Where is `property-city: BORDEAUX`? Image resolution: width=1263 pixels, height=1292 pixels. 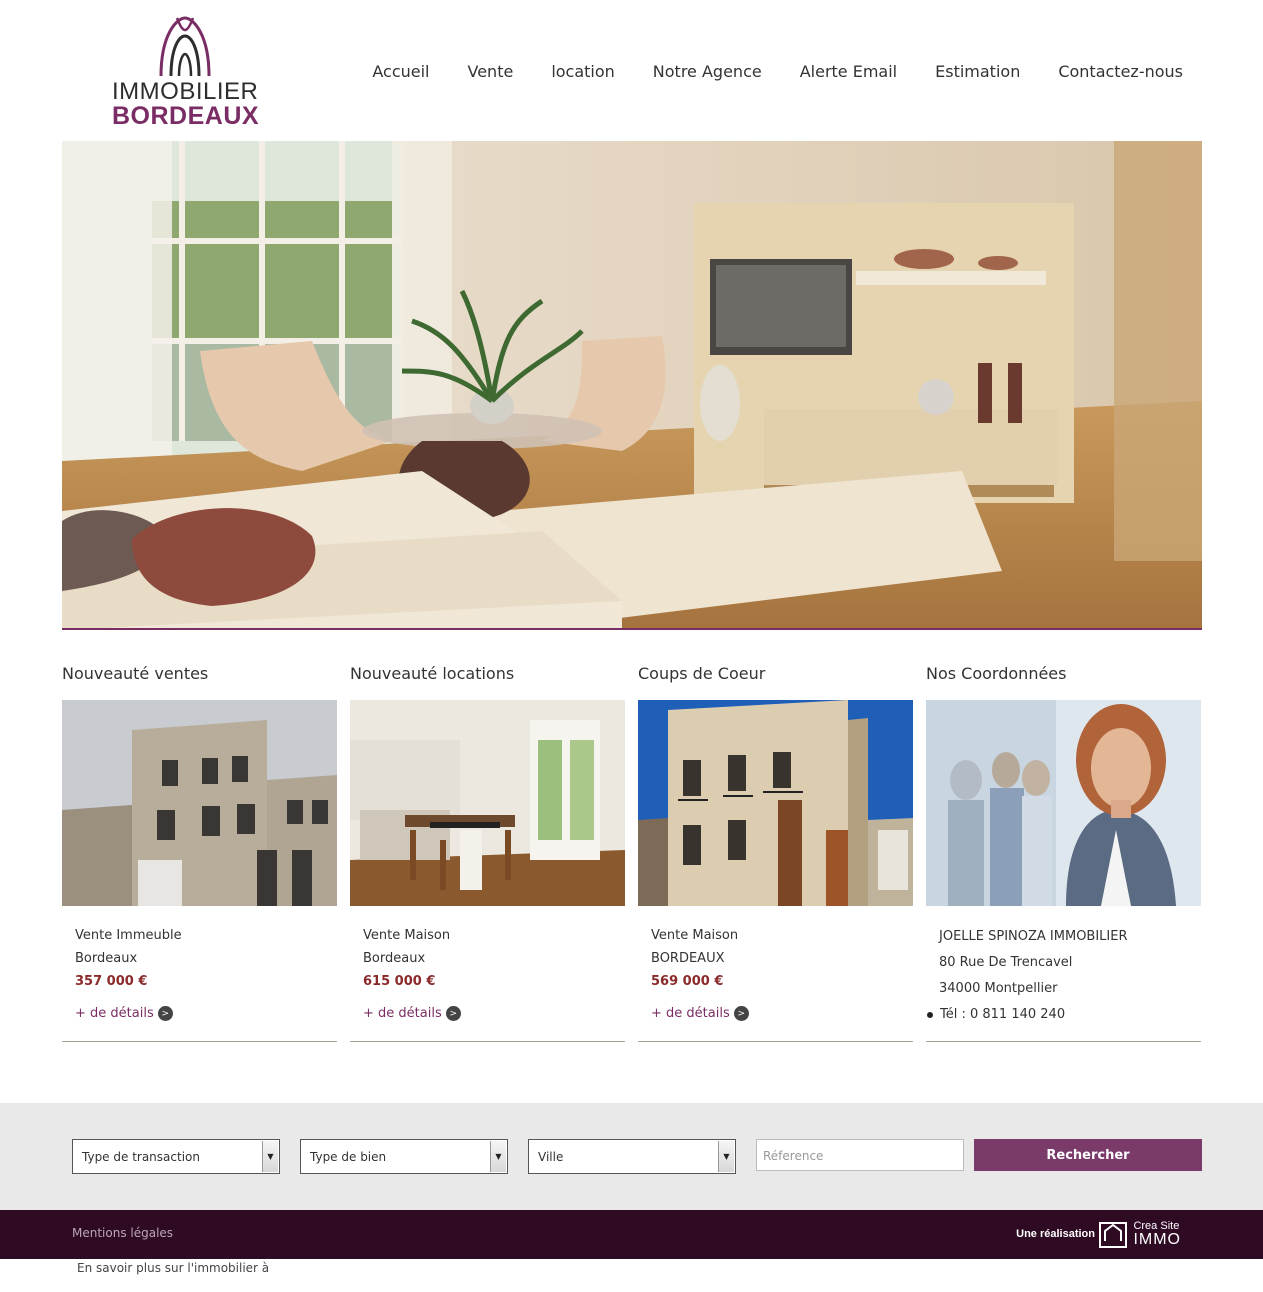
property-city: BORDEAUX is located at coordinates (688, 958).